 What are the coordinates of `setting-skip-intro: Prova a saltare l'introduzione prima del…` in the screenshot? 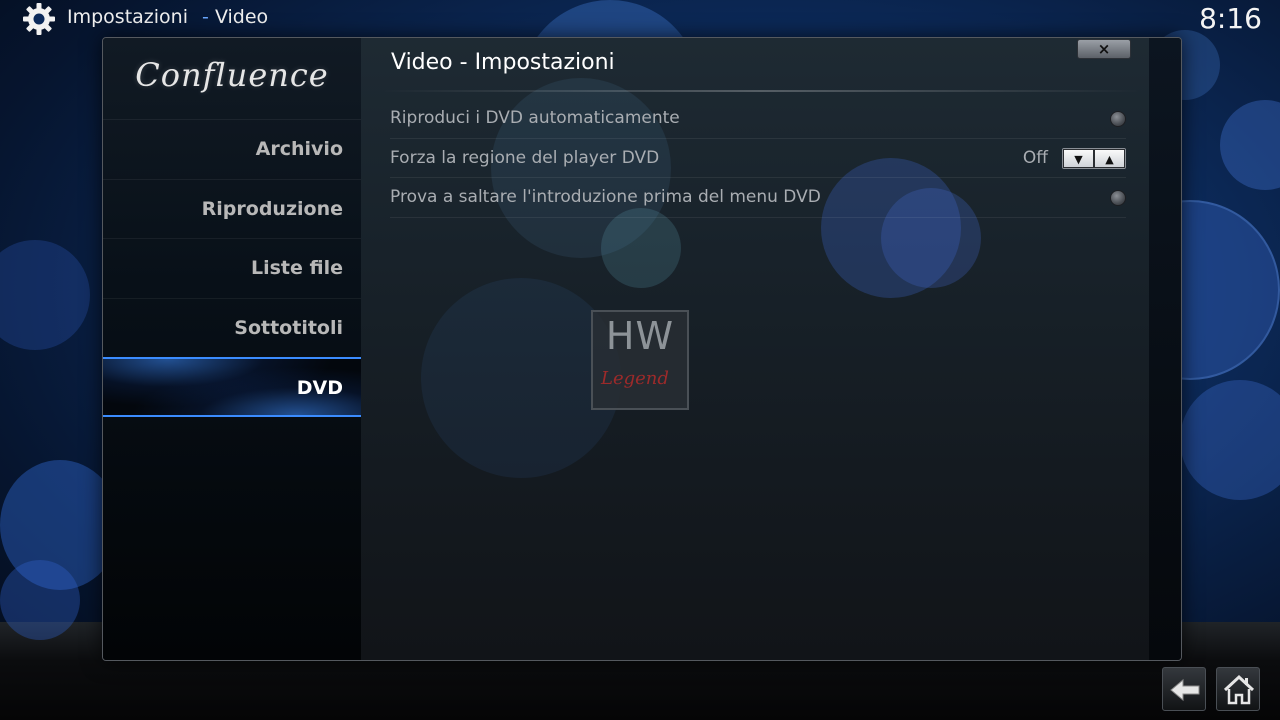 It's located at (758, 198).